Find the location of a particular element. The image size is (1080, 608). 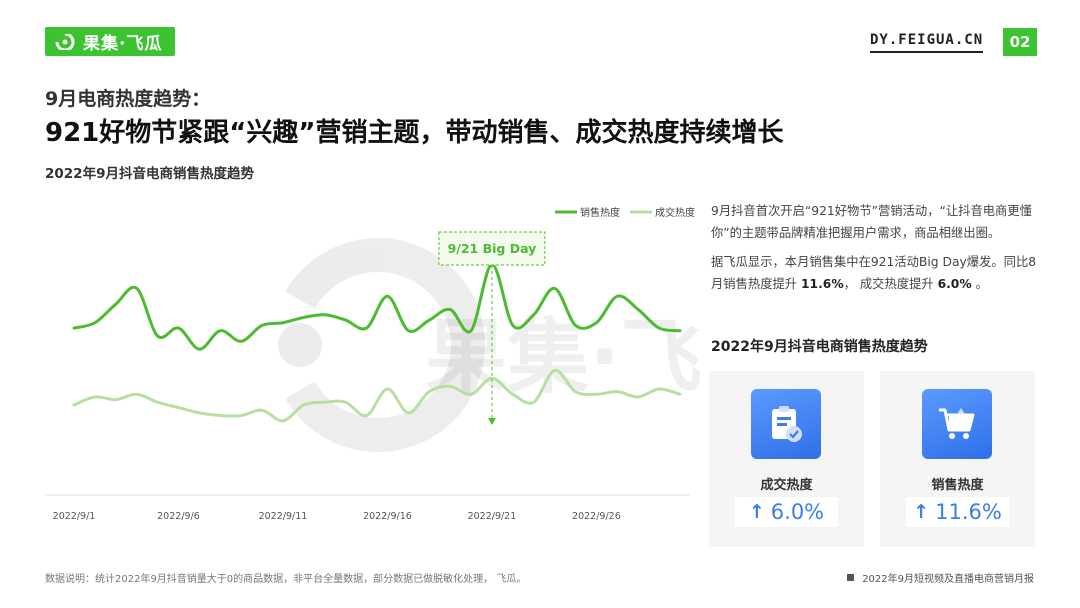

legend-label-0: 销售热度 is located at coordinates (600, 212).